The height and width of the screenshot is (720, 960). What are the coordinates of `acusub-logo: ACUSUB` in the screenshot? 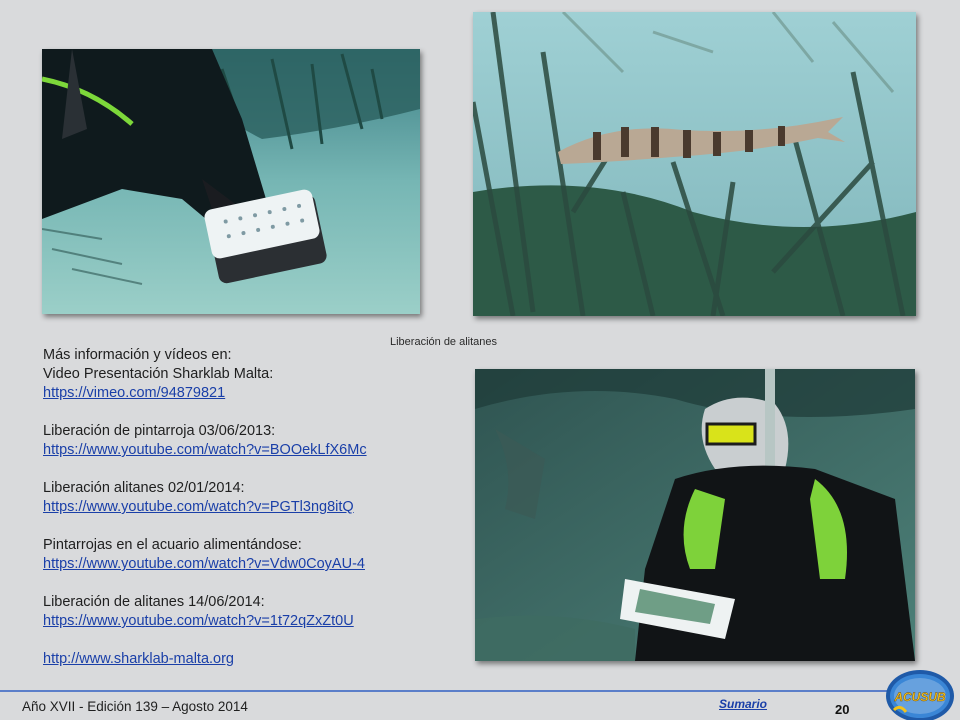 It's located at (918, 693).